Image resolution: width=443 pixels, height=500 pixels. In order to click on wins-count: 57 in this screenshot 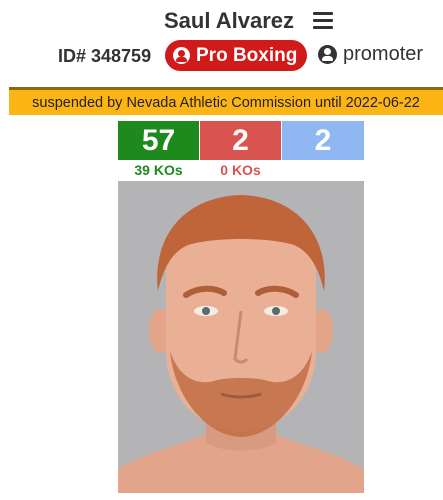, I will do `click(158, 140)`.